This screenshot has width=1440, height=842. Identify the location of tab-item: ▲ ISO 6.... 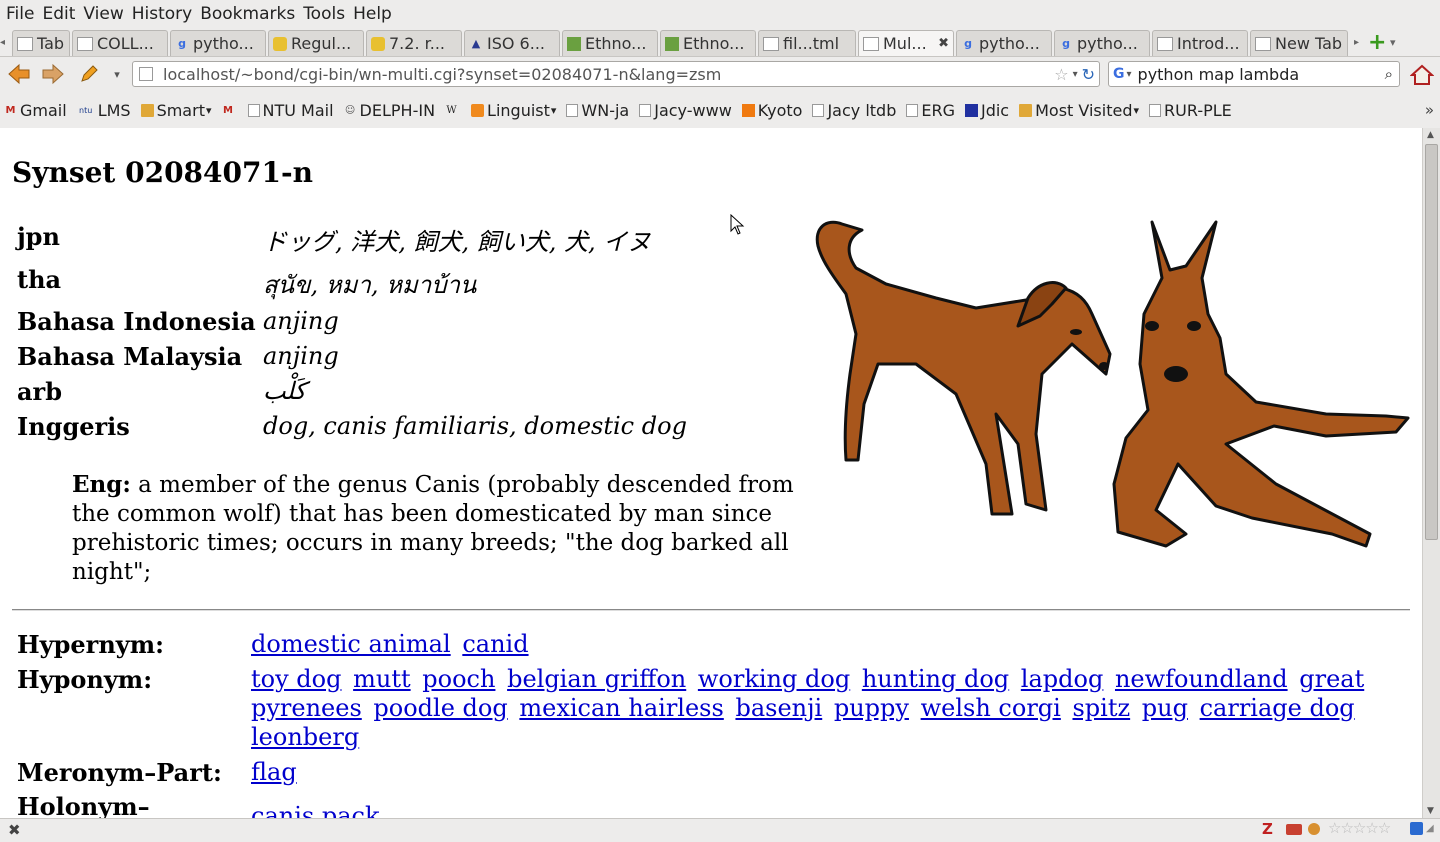
(512, 43).